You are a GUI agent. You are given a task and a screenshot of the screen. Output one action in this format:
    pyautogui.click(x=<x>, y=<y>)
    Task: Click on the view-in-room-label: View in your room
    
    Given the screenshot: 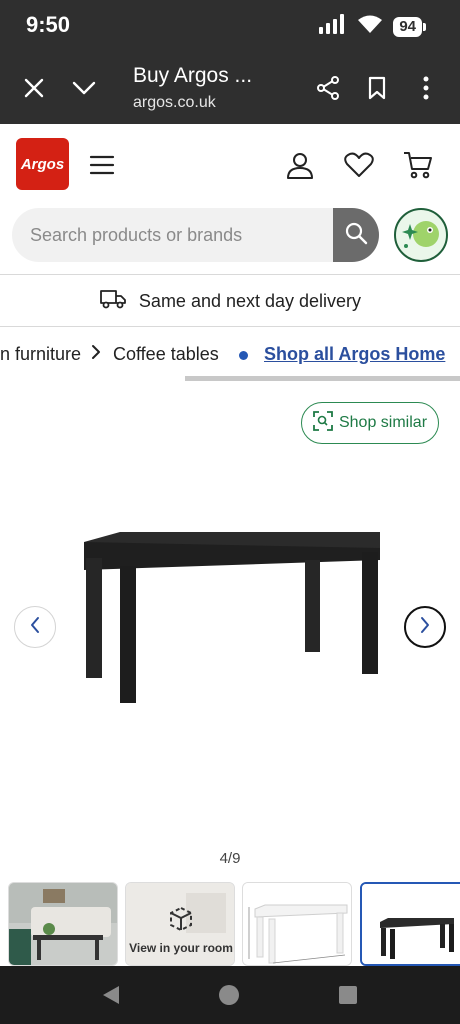 What is the action you would take?
    pyautogui.click(x=181, y=948)
    